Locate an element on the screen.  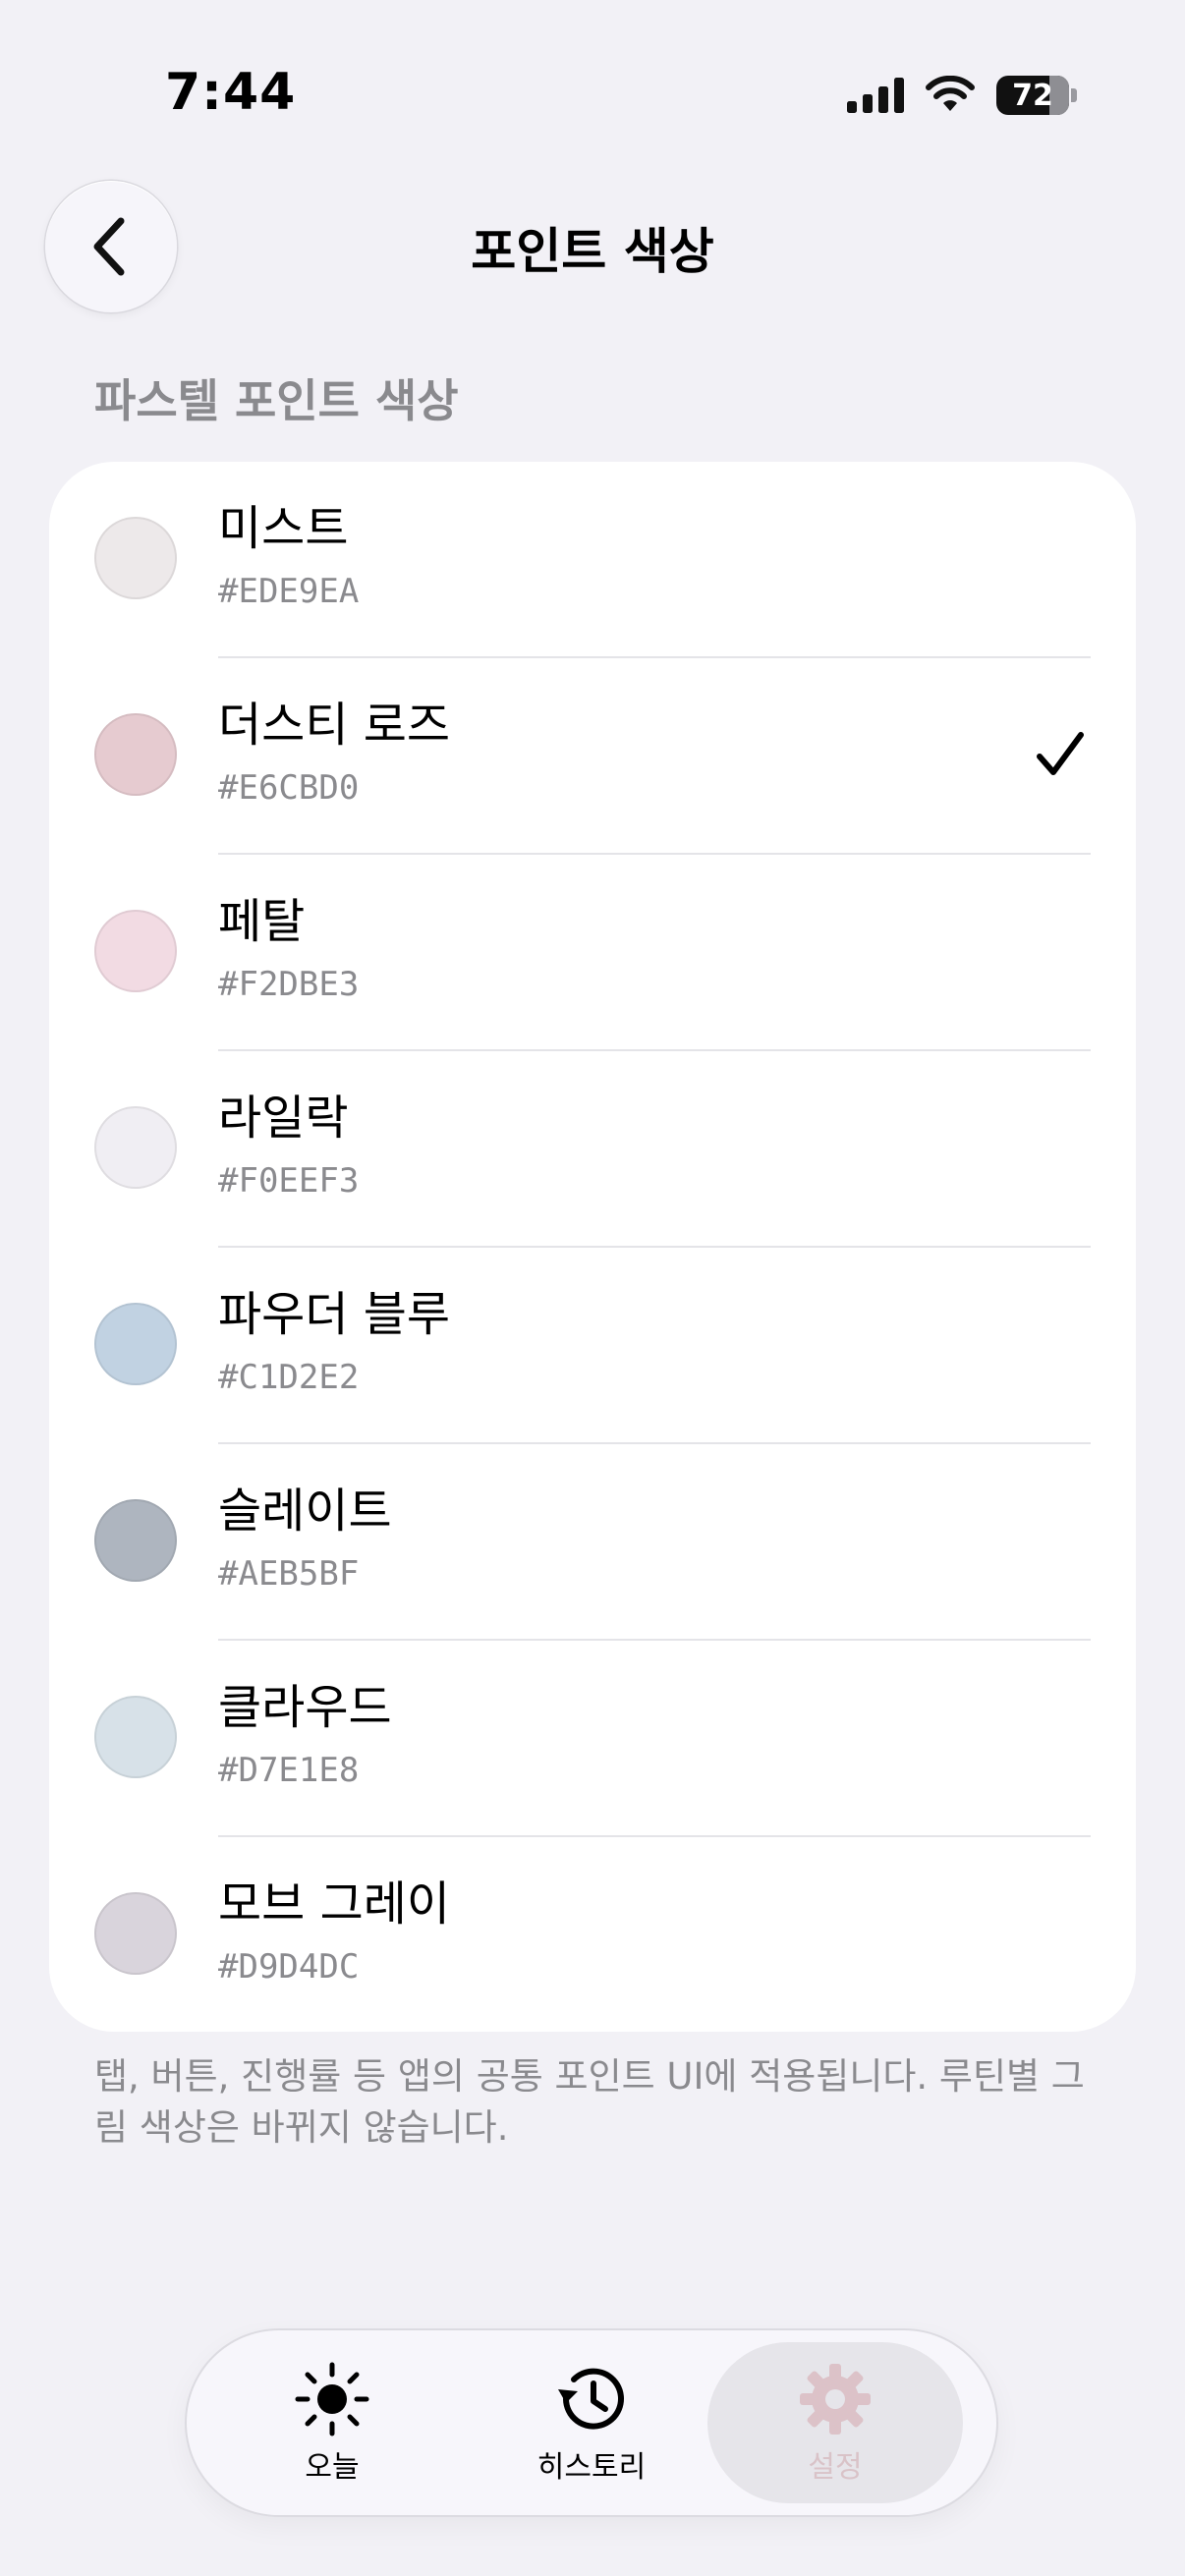
color-name: 미스트 is located at coordinates (284, 528).